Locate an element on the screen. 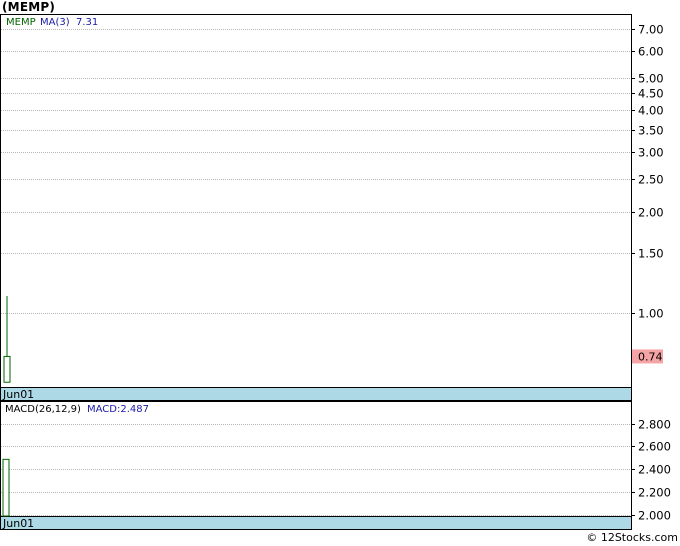  candle-body is located at coordinates (7, 369).